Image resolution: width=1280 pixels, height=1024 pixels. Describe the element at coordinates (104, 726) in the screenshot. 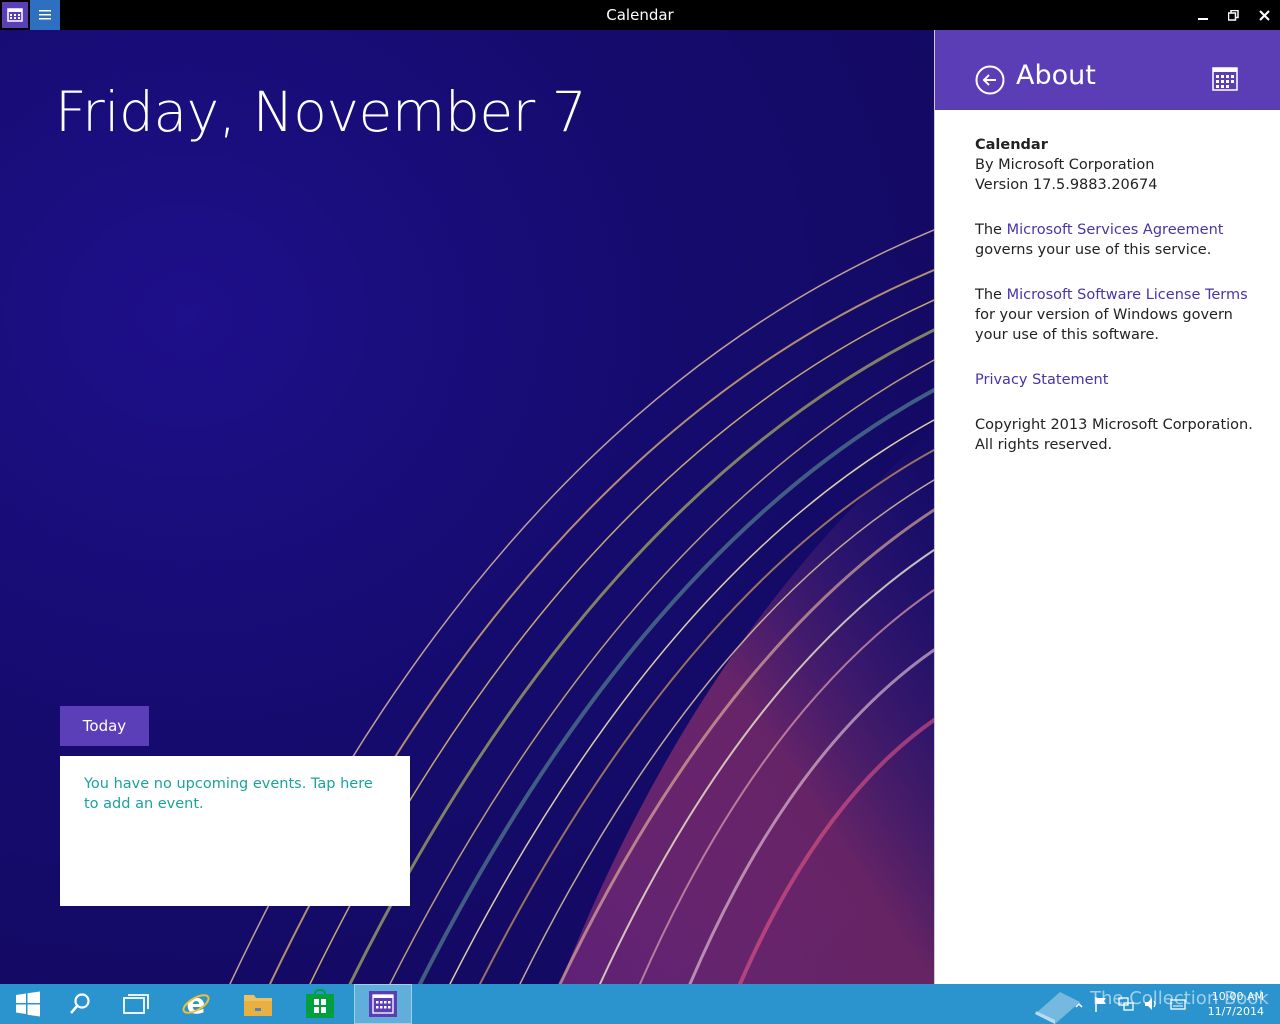

I see `today-button: Today` at that location.